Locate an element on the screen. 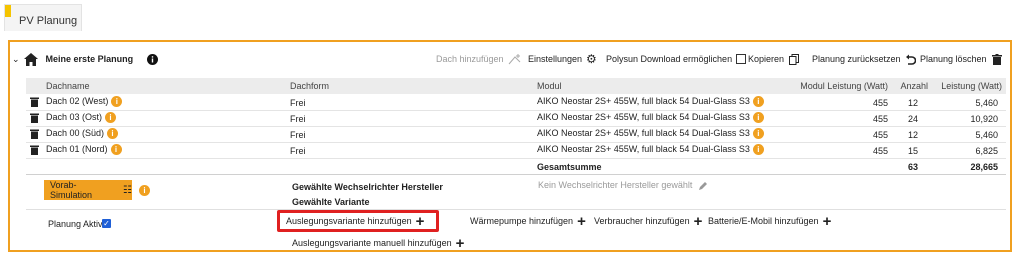 This screenshot has width=1024, height=268. col-modul: Modul is located at coordinates (549, 86).